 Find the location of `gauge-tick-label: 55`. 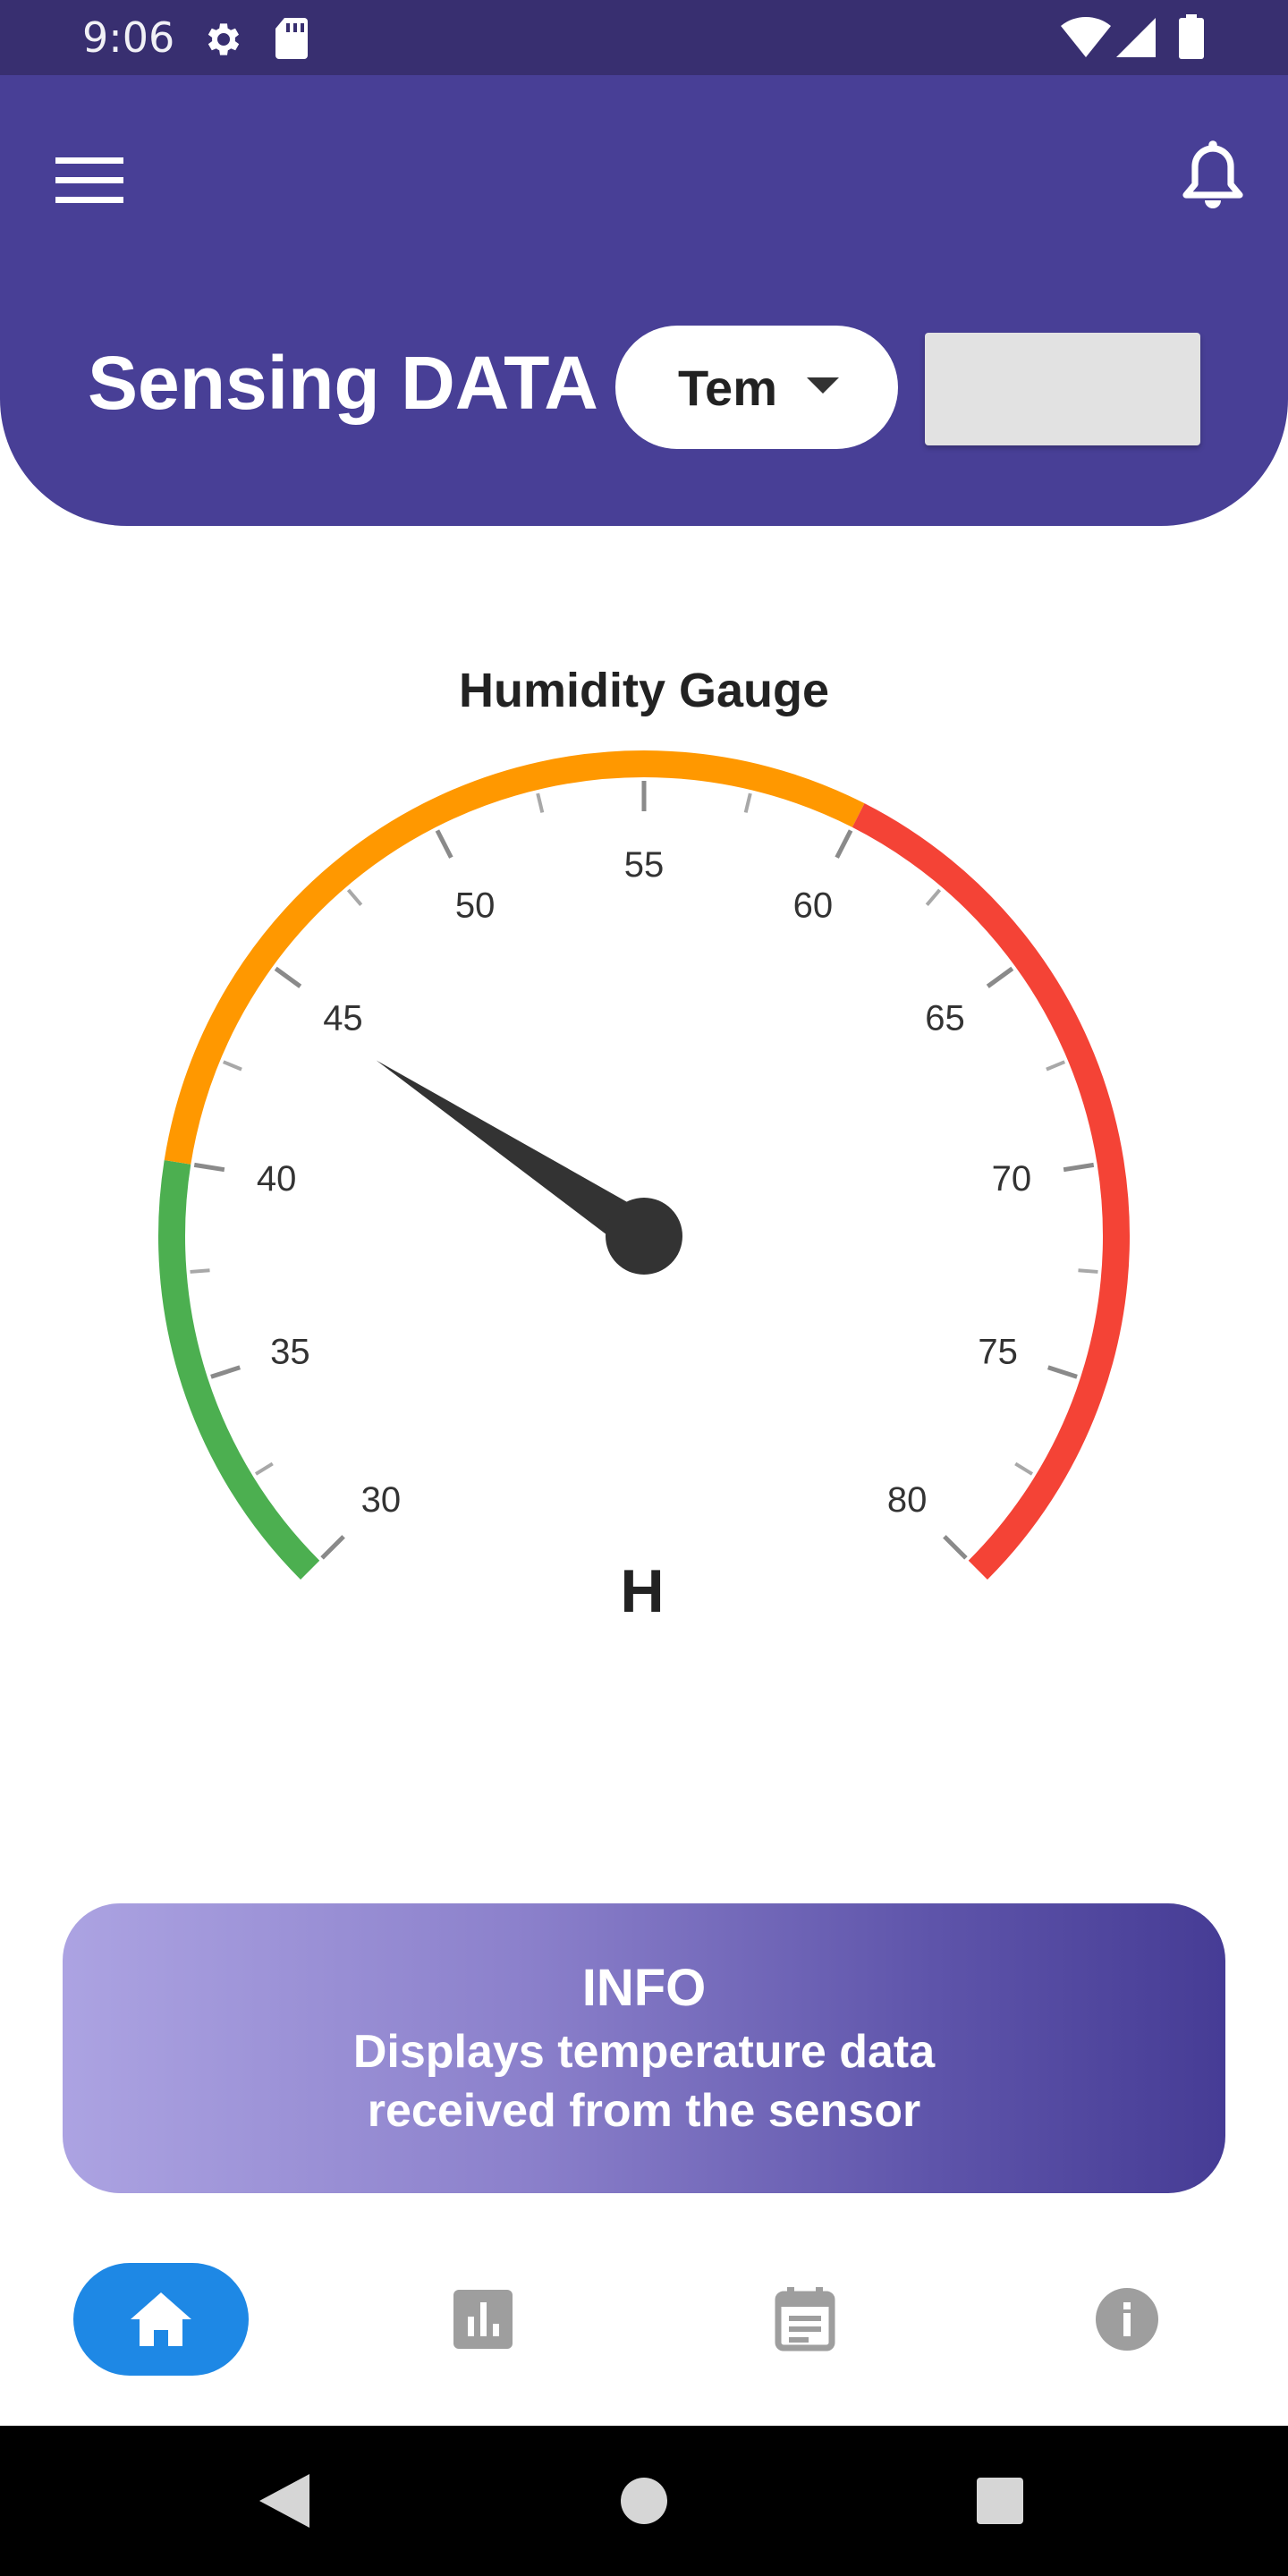

gauge-tick-label: 55 is located at coordinates (644, 865).